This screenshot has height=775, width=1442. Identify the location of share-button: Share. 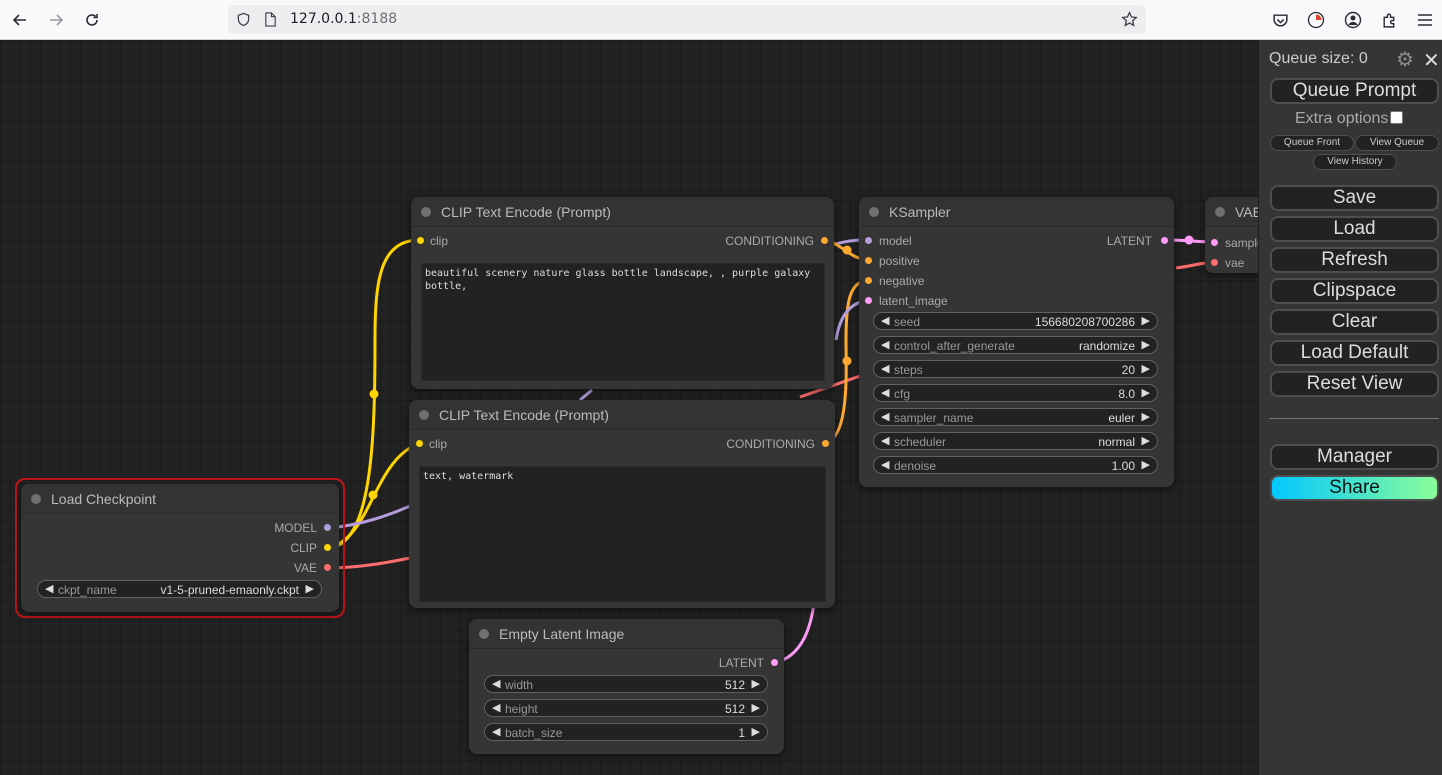
(1354, 488).